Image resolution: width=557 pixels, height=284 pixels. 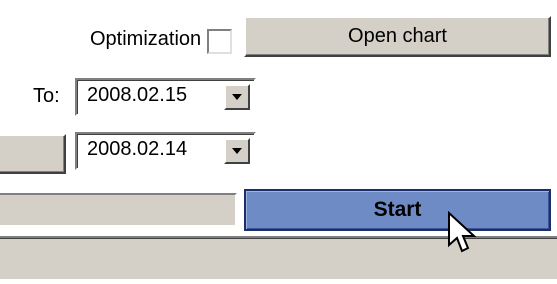 What do you see at coordinates (46, 96) in the screenshot?
I see `to-date-label: To:` at bounding box center [46, 96].